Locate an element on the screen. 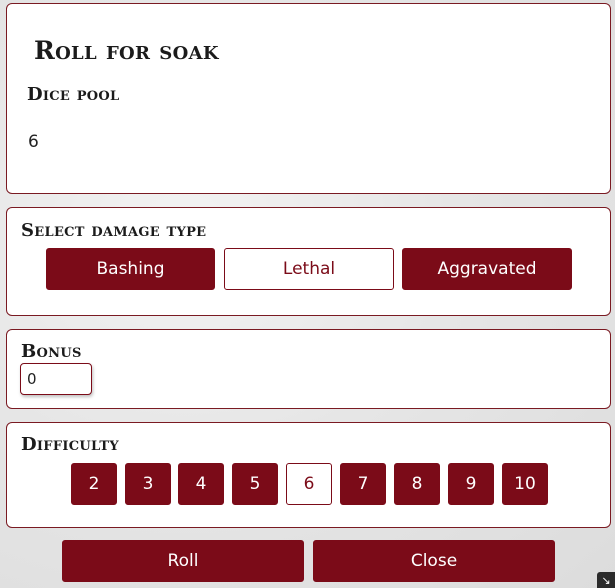 This screenshot has width=615, height=588. bonus-label: Bonus is located at coordinates (51, 351).